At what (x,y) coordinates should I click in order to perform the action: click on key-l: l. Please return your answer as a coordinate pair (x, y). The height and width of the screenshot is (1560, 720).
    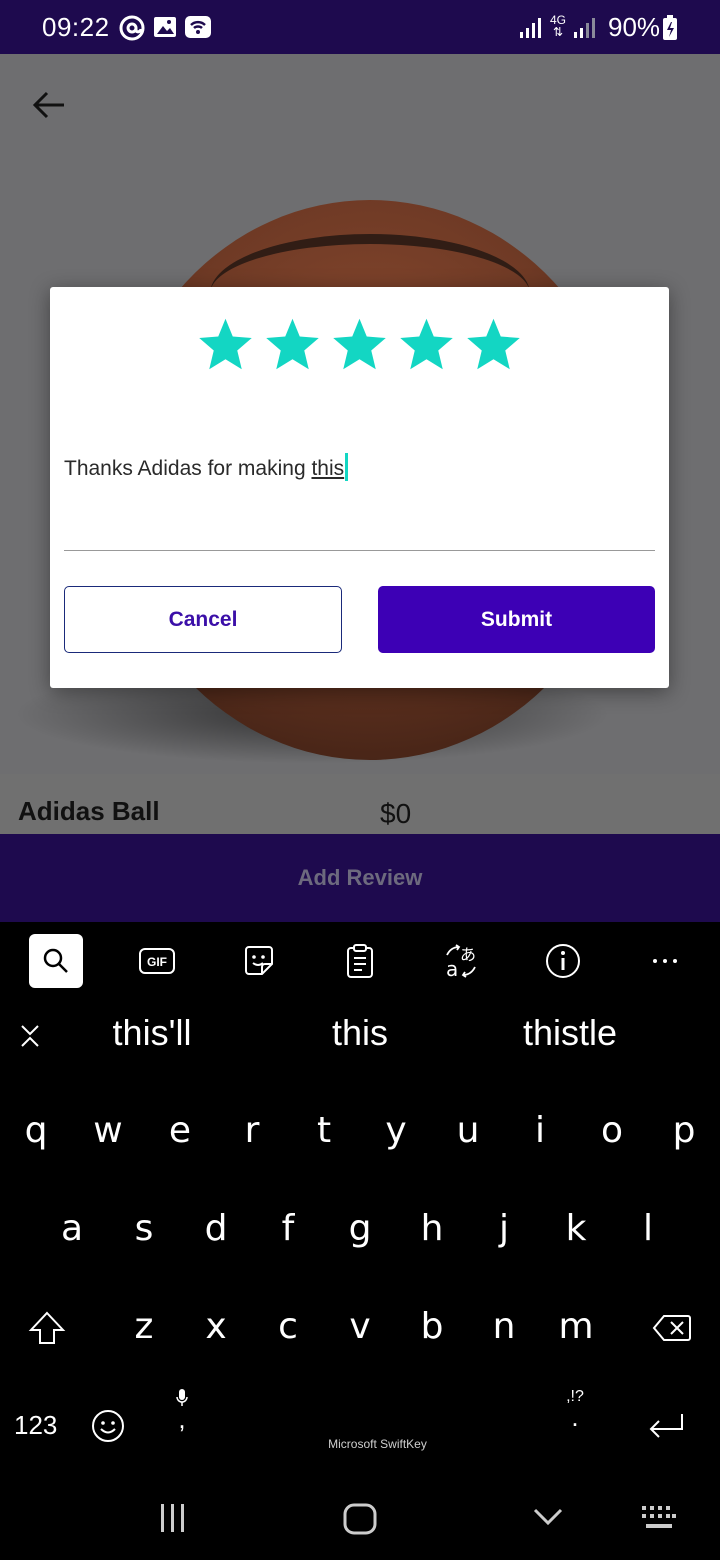
    Looking at the image, I should click on (648, 1228).